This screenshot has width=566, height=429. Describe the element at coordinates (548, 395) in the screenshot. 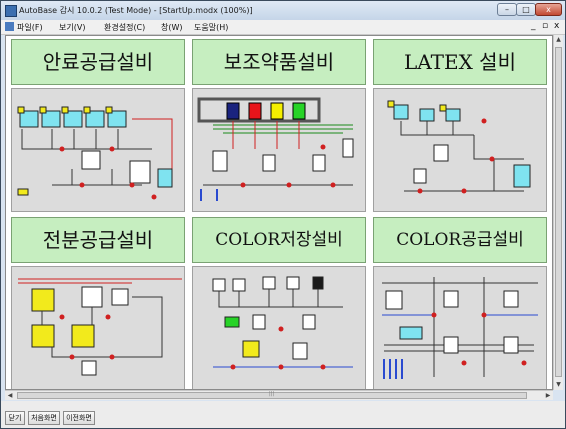

I see `scroll-right-arrow-icon: ▶` at that location.